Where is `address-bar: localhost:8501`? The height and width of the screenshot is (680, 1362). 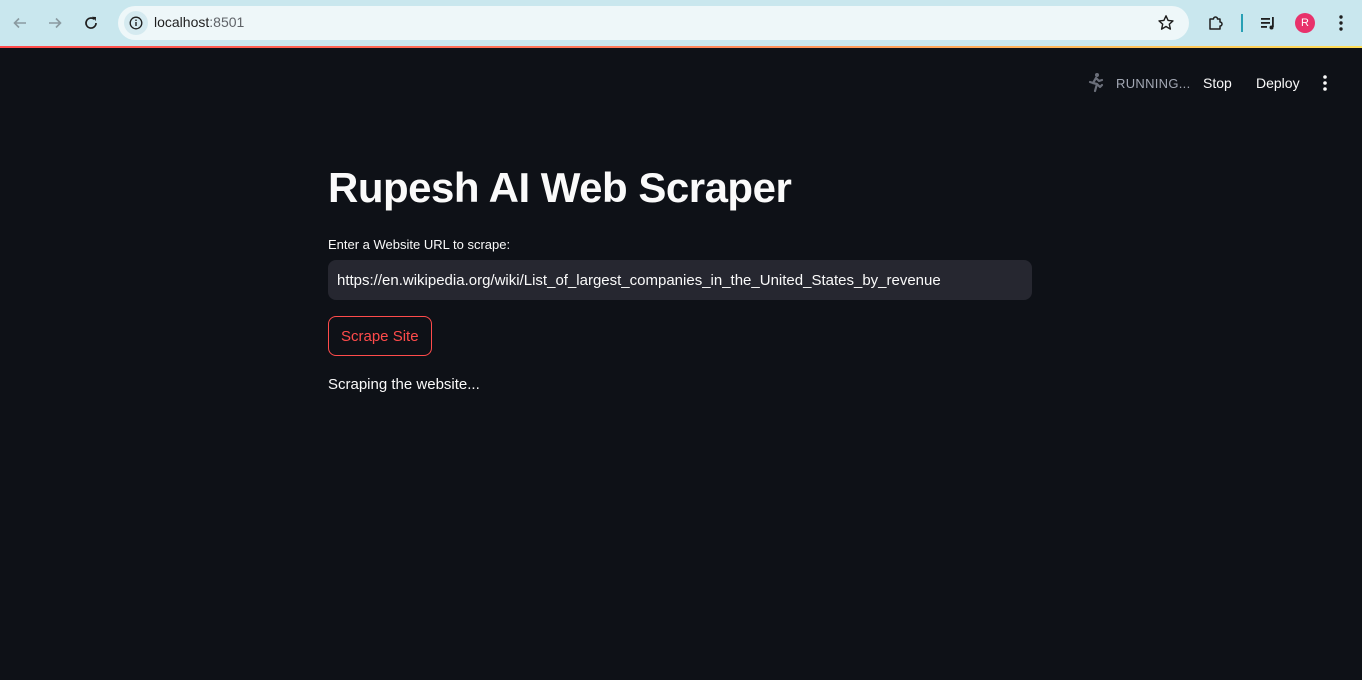 address-bar: localhost:8501 is located at coordinates (653, 23).